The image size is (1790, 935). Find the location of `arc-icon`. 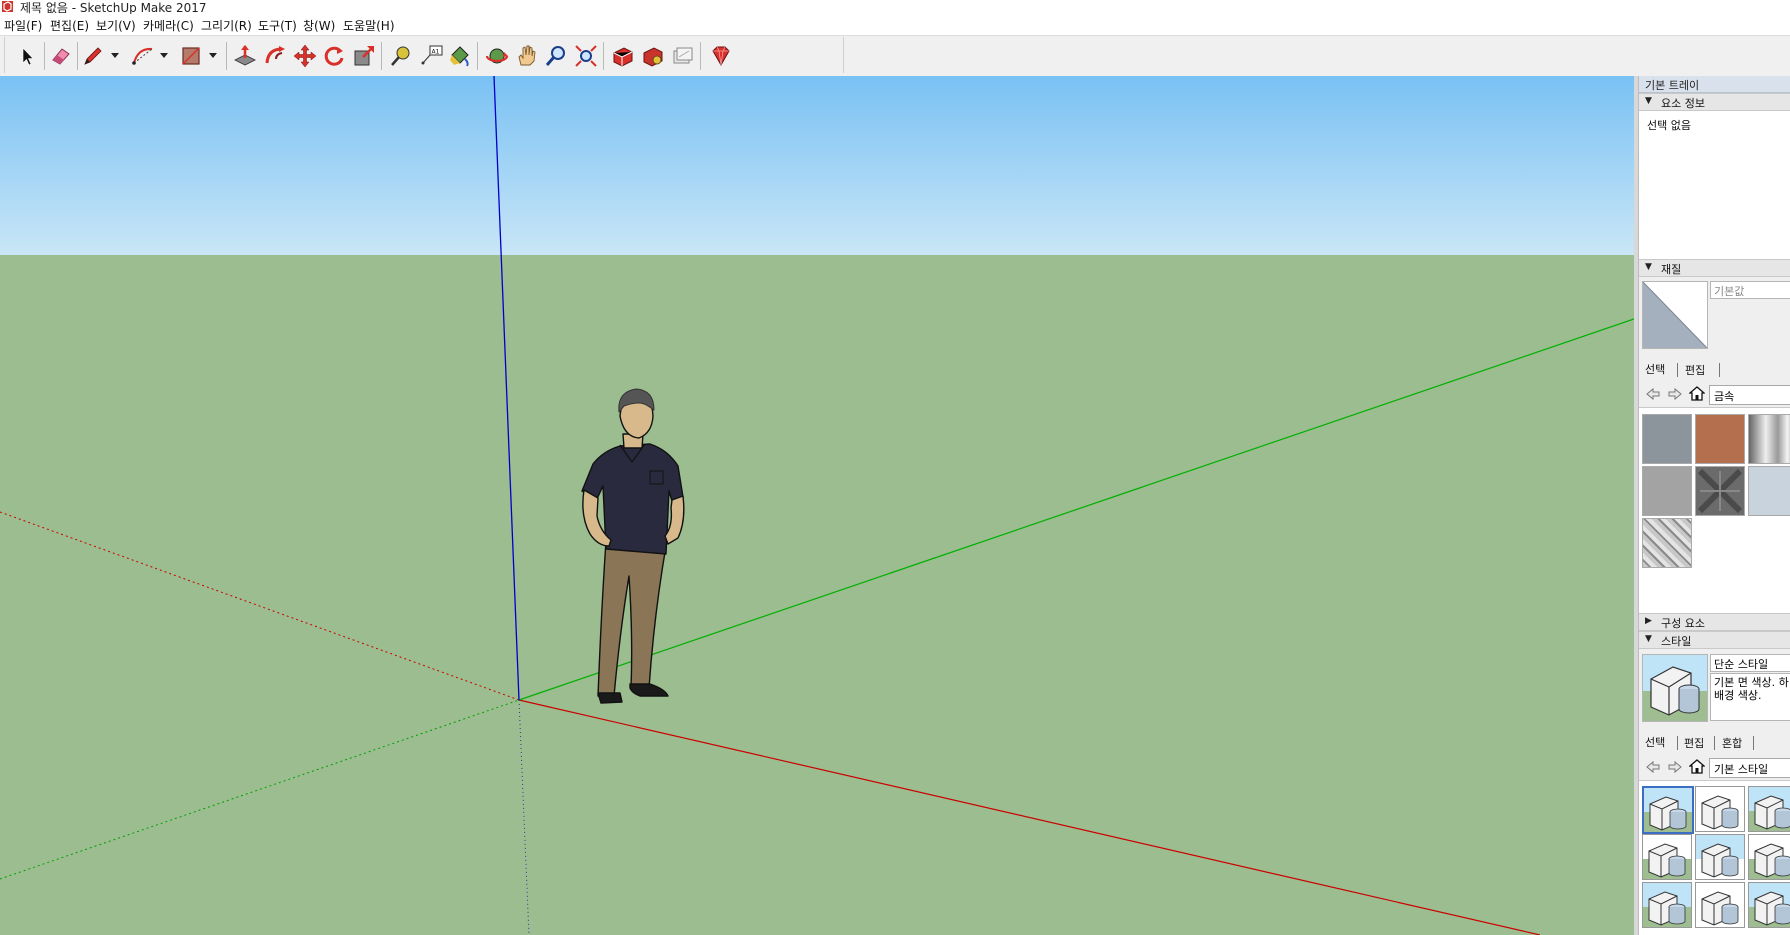

arc-icon is located at coordinates (143, 56).